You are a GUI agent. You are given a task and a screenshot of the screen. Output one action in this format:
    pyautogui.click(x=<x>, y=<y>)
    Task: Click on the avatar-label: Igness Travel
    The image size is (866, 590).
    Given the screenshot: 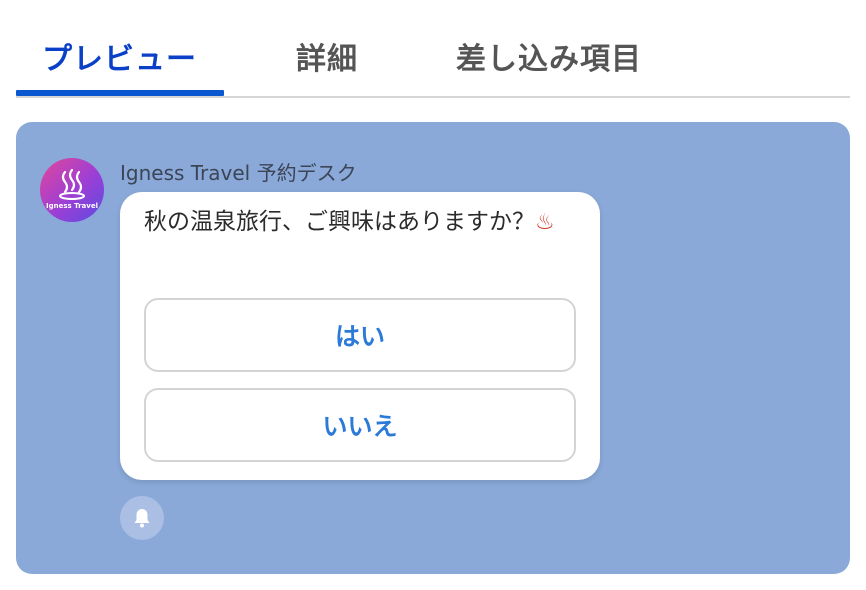 What is the action you would take?
    pyautogui.click(x=71, y=206)
    